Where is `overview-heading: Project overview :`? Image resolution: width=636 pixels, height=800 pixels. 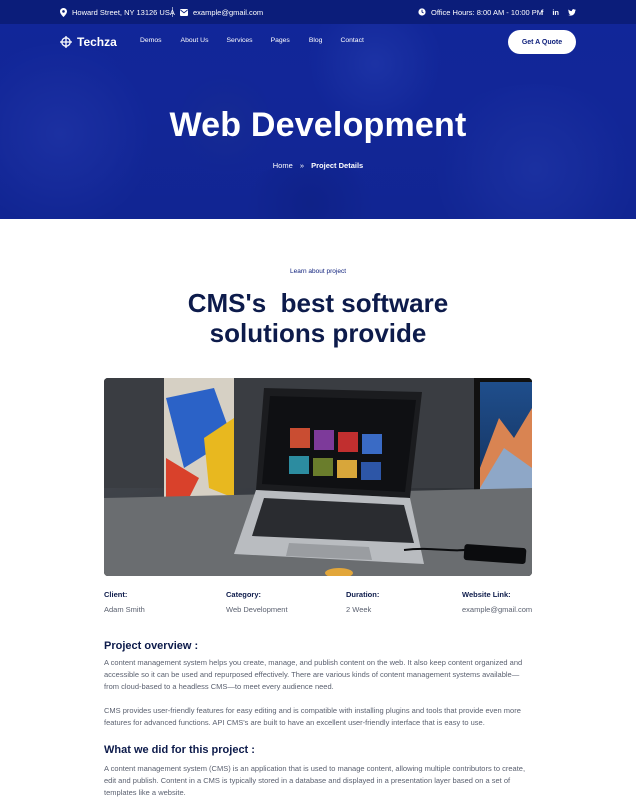 overview-heading: Project overview : is located at coordinates (151, 646).